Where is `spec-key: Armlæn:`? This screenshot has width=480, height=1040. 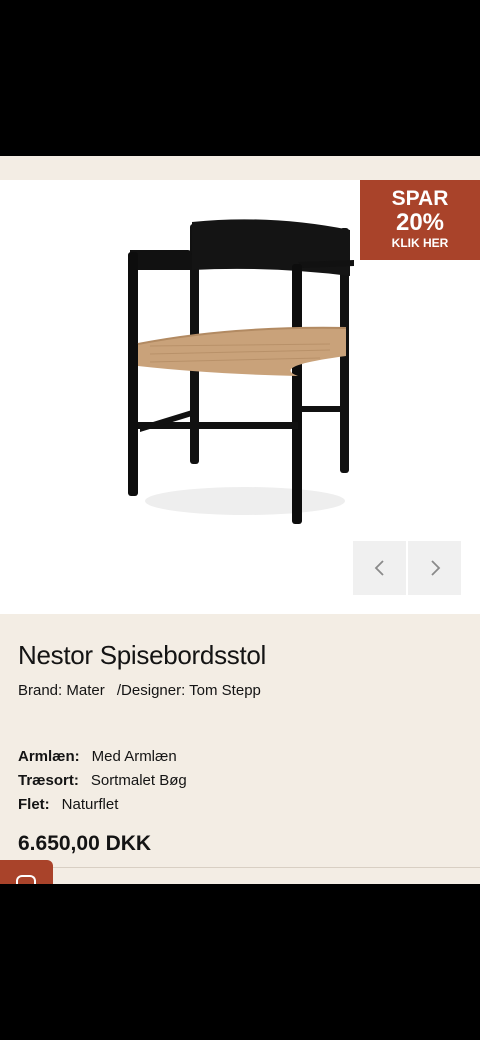
spec-key: Armlæn: is located at coordinates (49, 756).